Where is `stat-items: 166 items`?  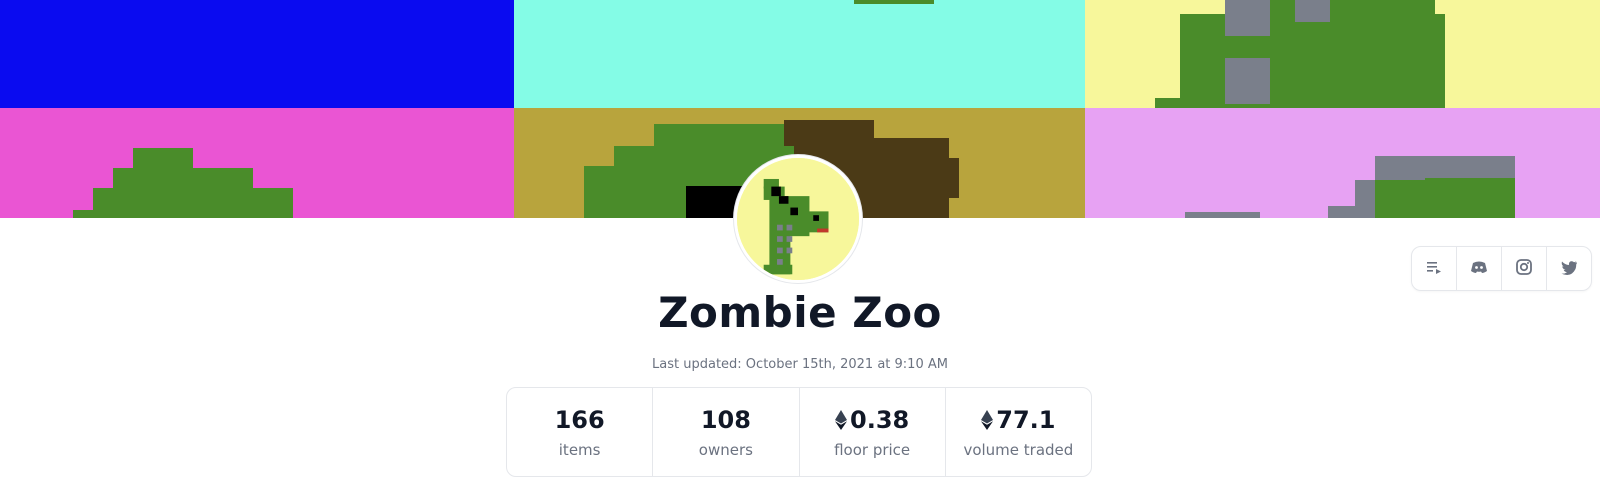 stat-items: 166 items is located at coordinates (580, 432).